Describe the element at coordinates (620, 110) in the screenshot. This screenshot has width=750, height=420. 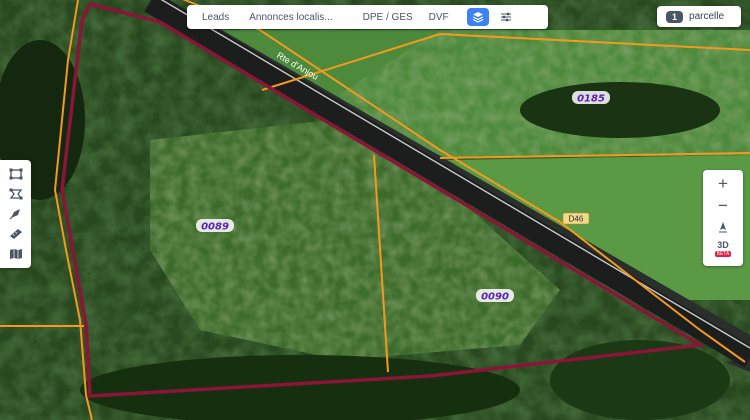
I see `tree-cluster` at that location.